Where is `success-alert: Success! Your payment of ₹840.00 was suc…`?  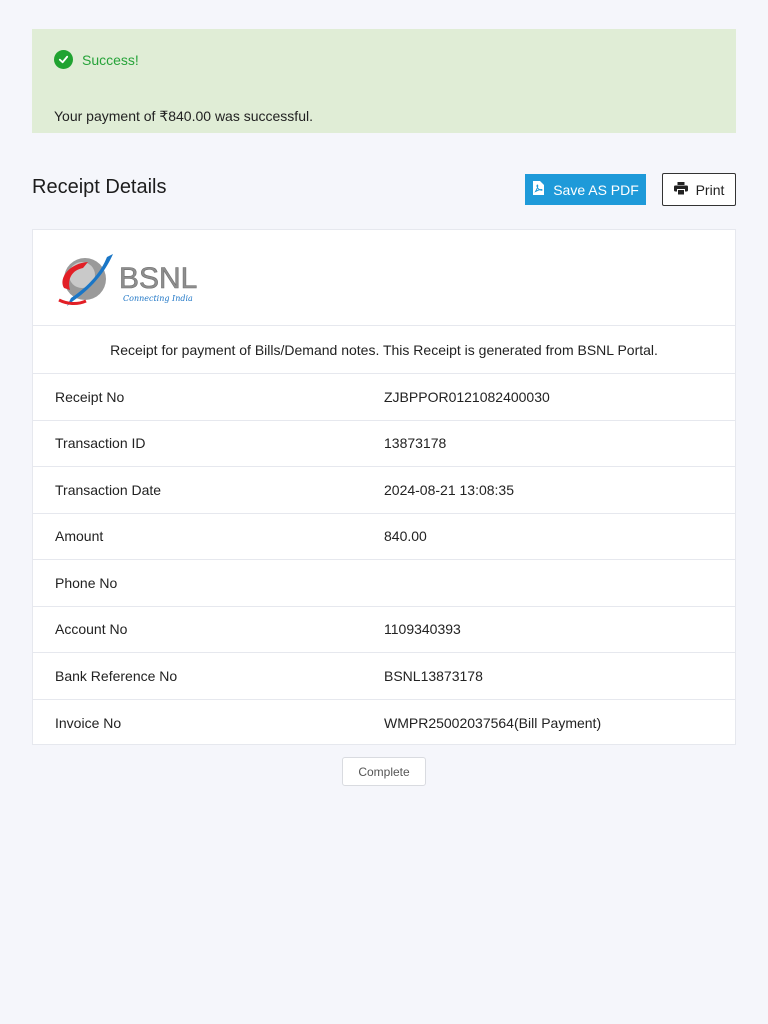
success-alert: Success! Your payment of ₹840.00 was suc… is located at coordinates (384, 81).